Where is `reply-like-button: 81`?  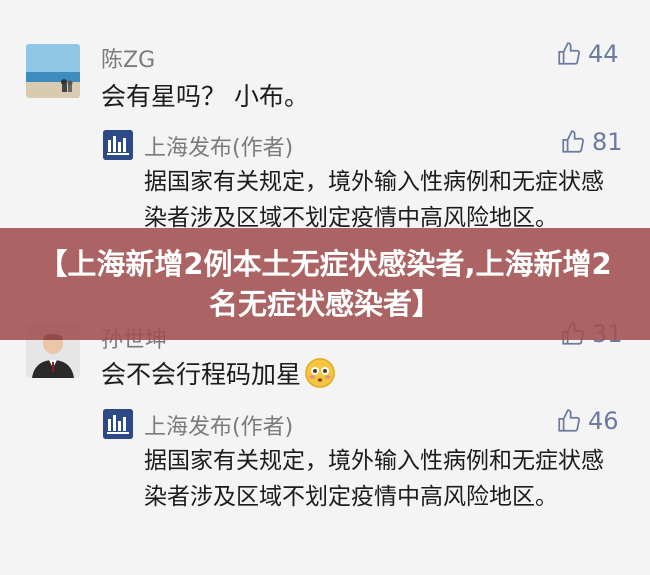 reply-like-button: 81 is located at coordinates (591, 142).